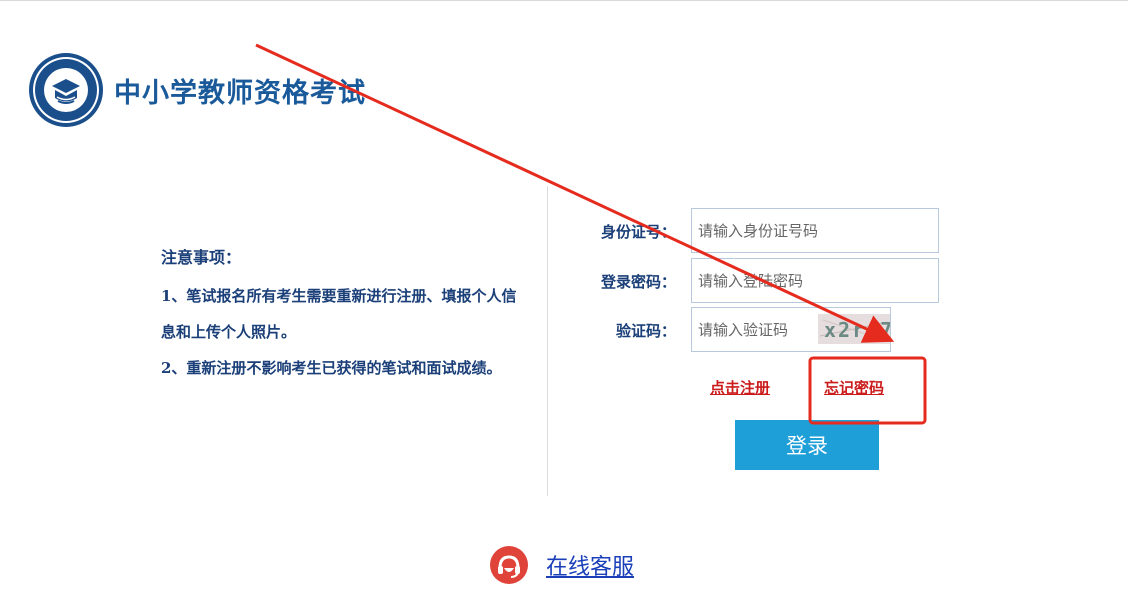  Describe the element at coordinates (638, 282) in the screenshot. I see `password-label: 登录密码：` at that location.